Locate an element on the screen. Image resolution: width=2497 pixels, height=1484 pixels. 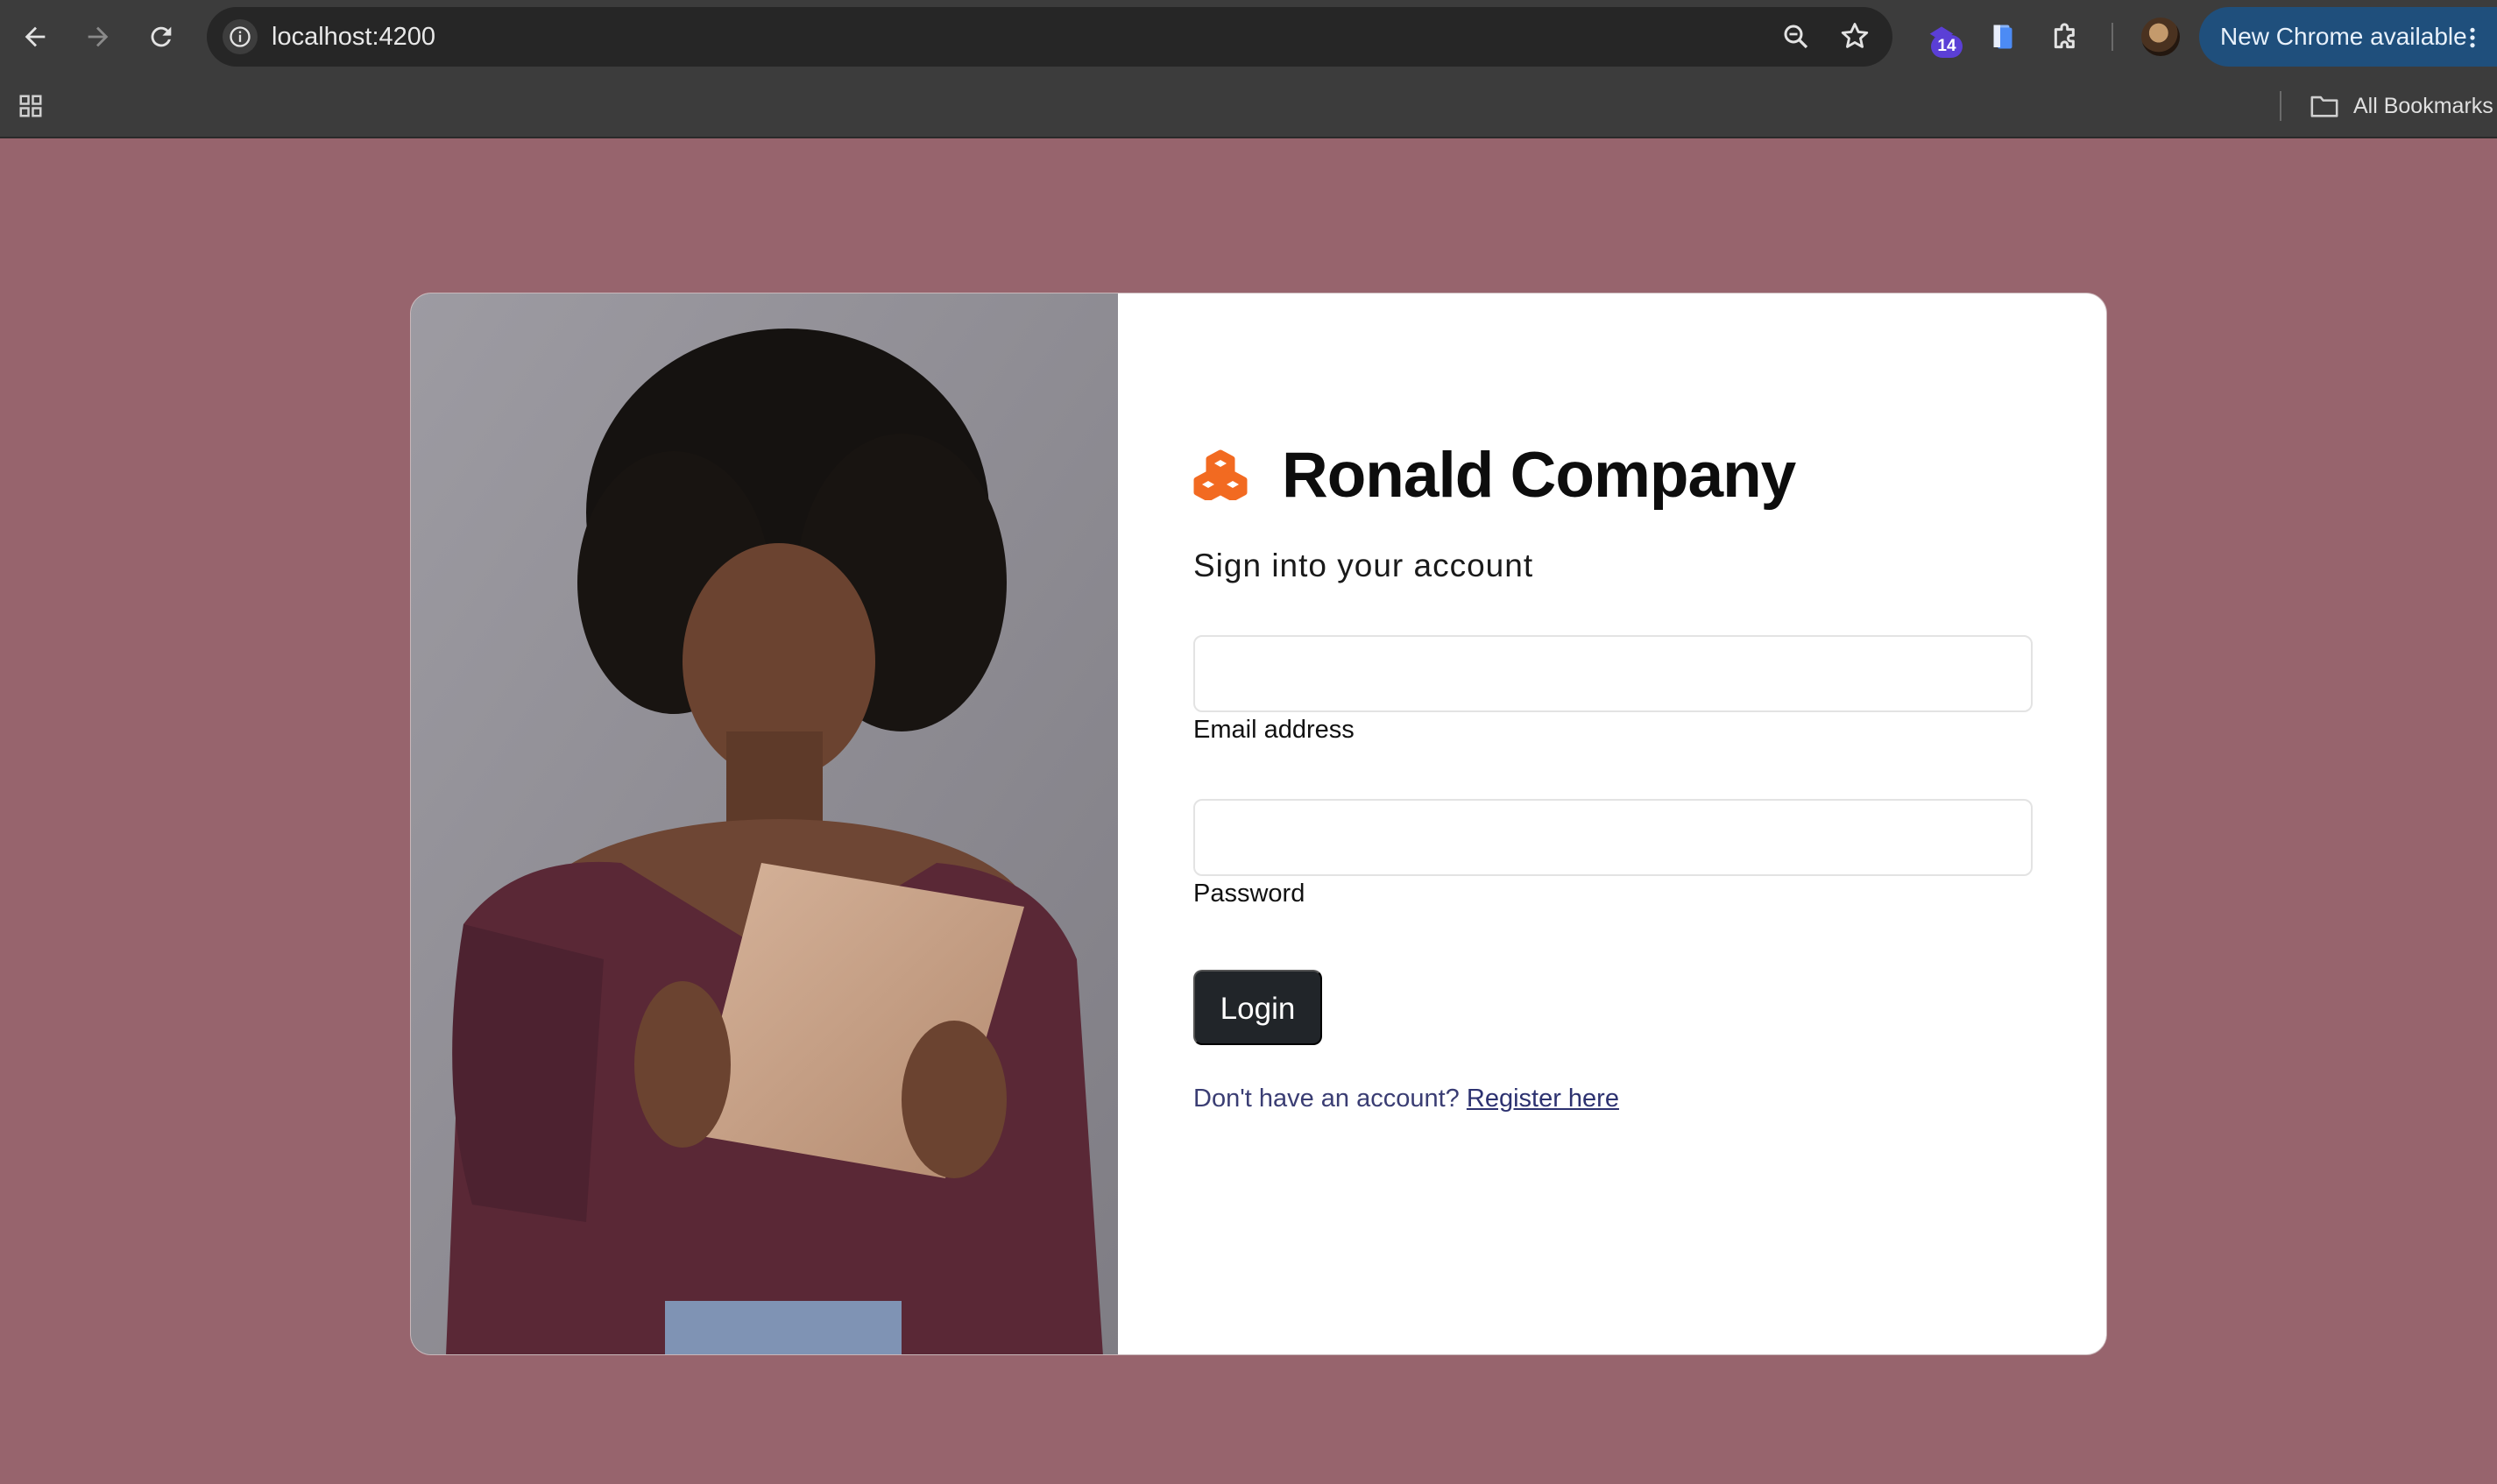
back-arrow-icon is located at coordinates (35, 36).